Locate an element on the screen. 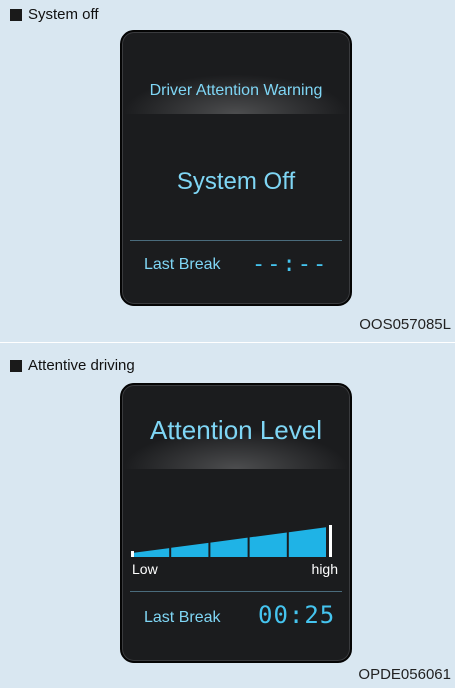  last-break-time: 00:25 is located at coordinates (297, 615).